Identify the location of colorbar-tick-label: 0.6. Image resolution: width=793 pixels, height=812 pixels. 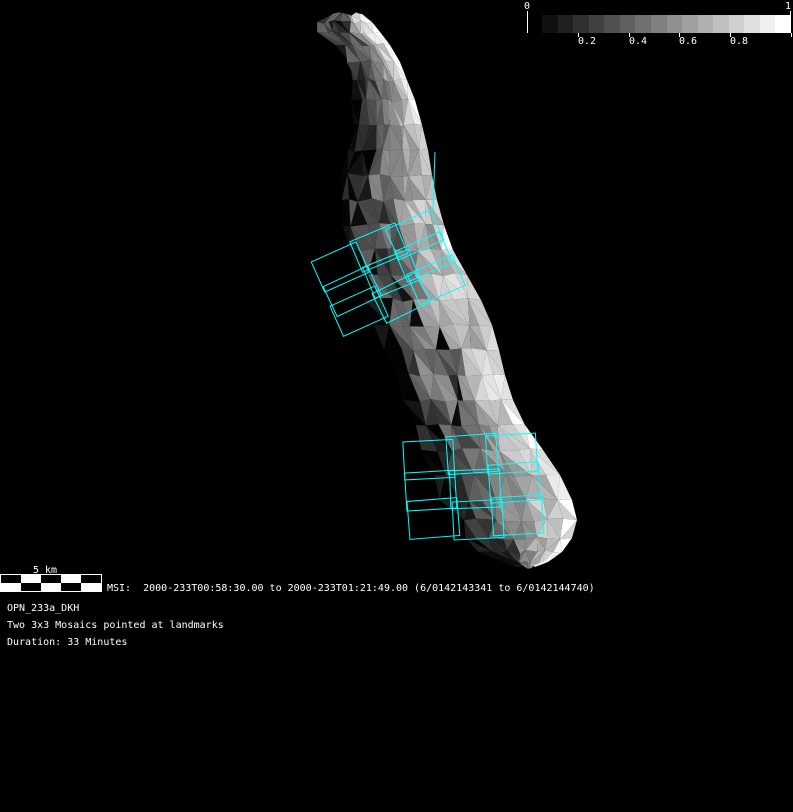
(688, 41).